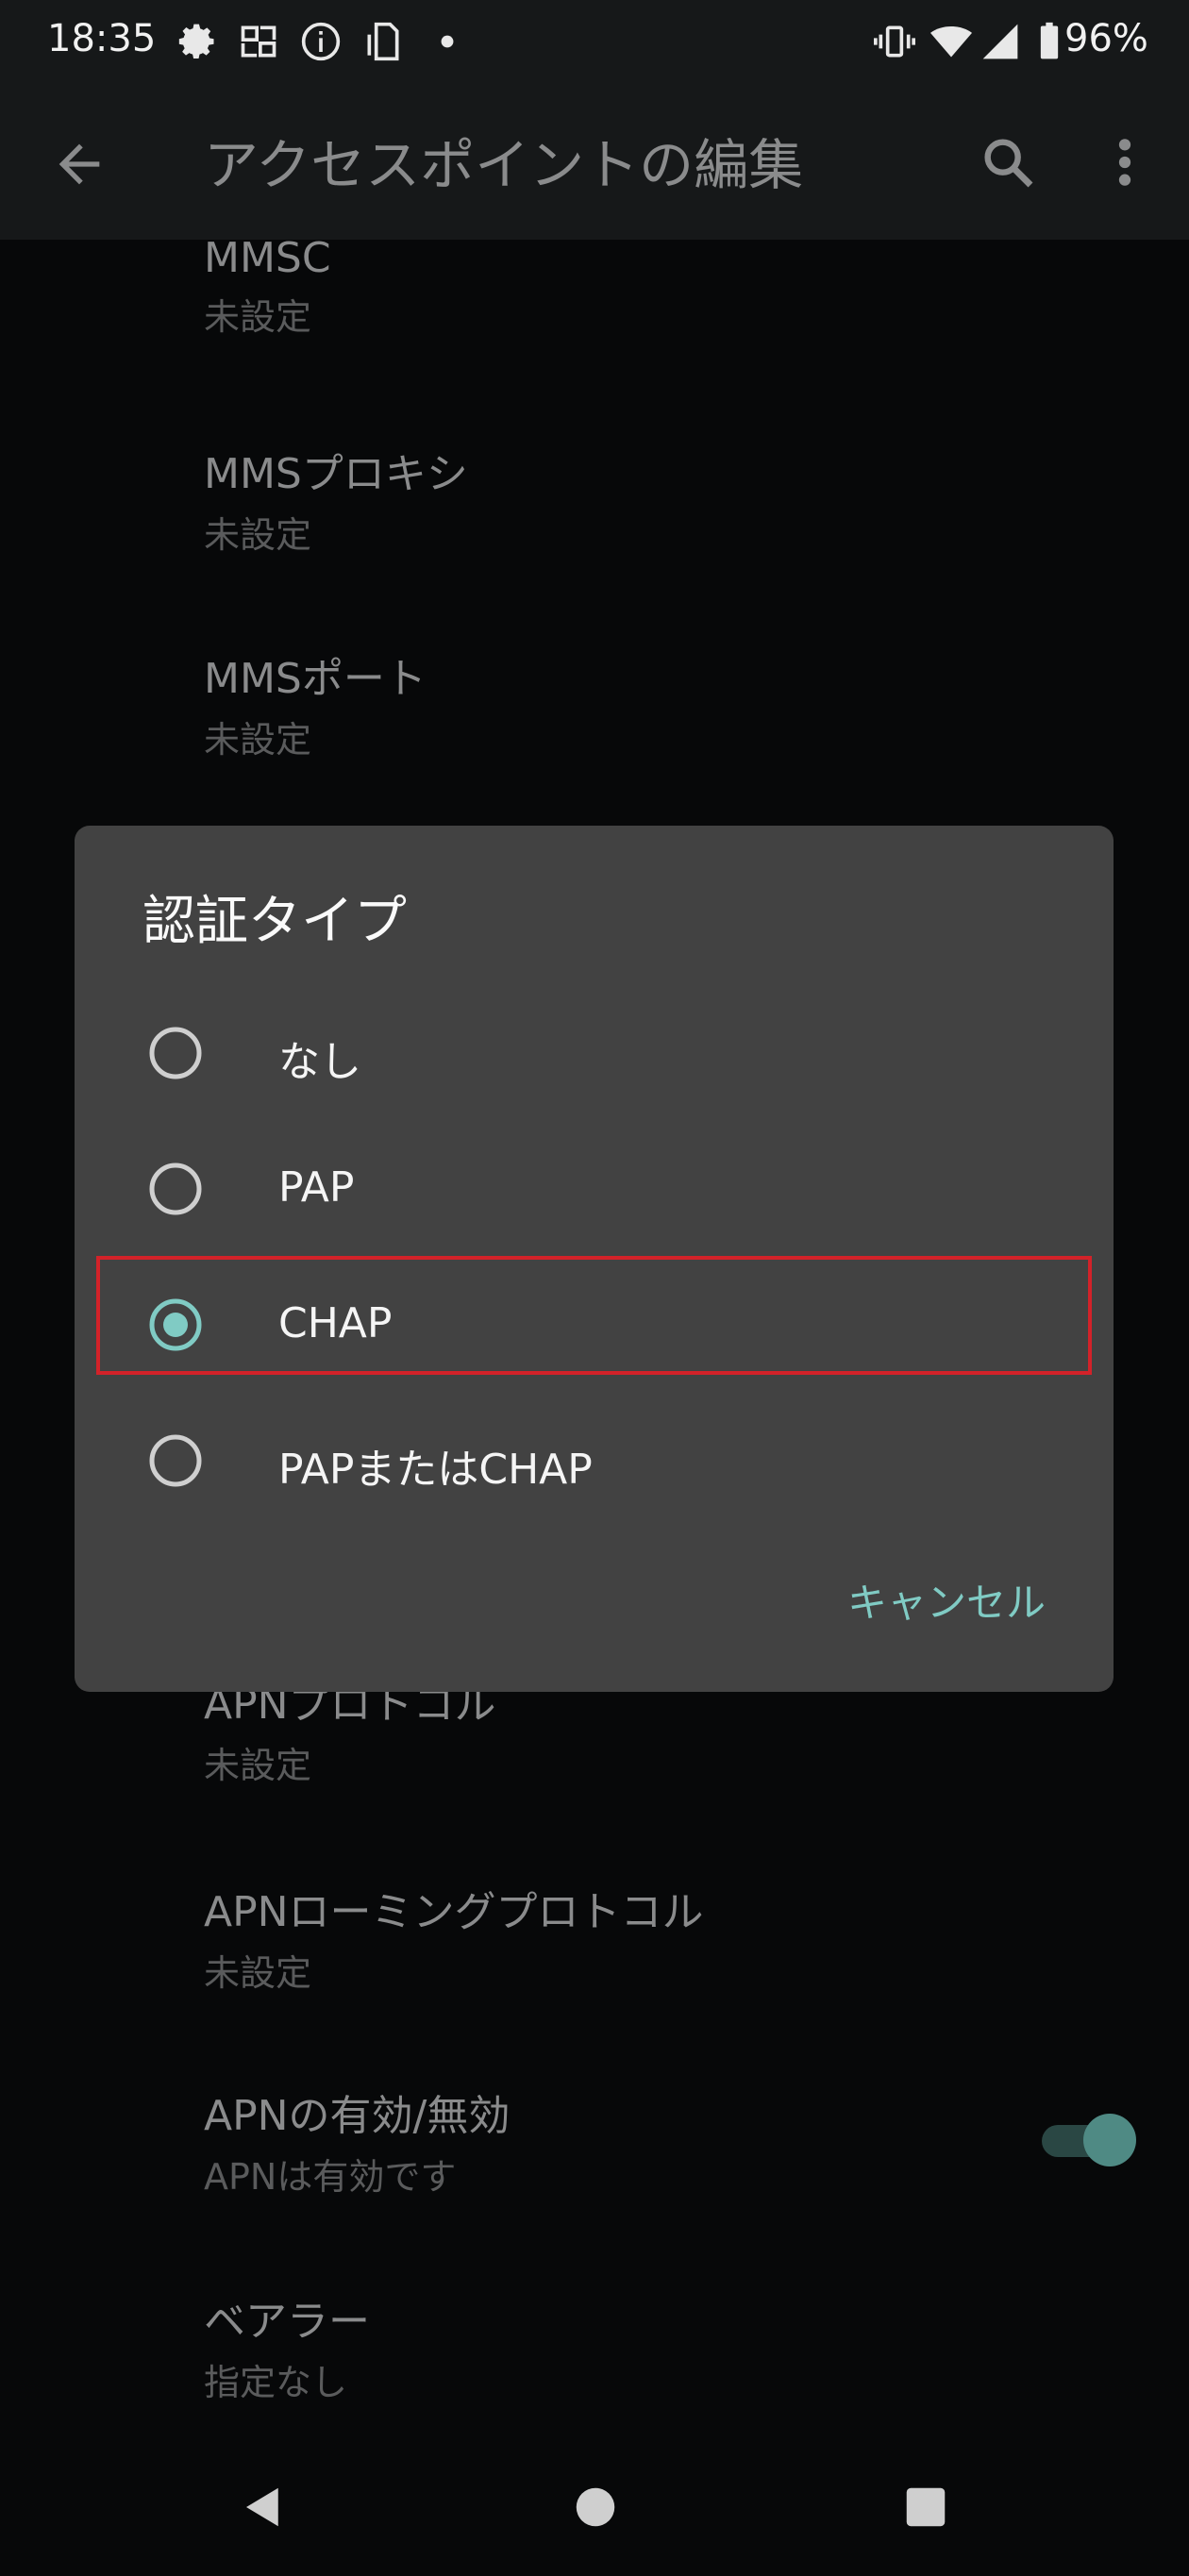 Image resolution: width=1189 pixels, height=2576 pixels. What do you see at coordinates (383, 41) in the screenshot?
I see `sim-card-icon` at bounding box center [383, 41].